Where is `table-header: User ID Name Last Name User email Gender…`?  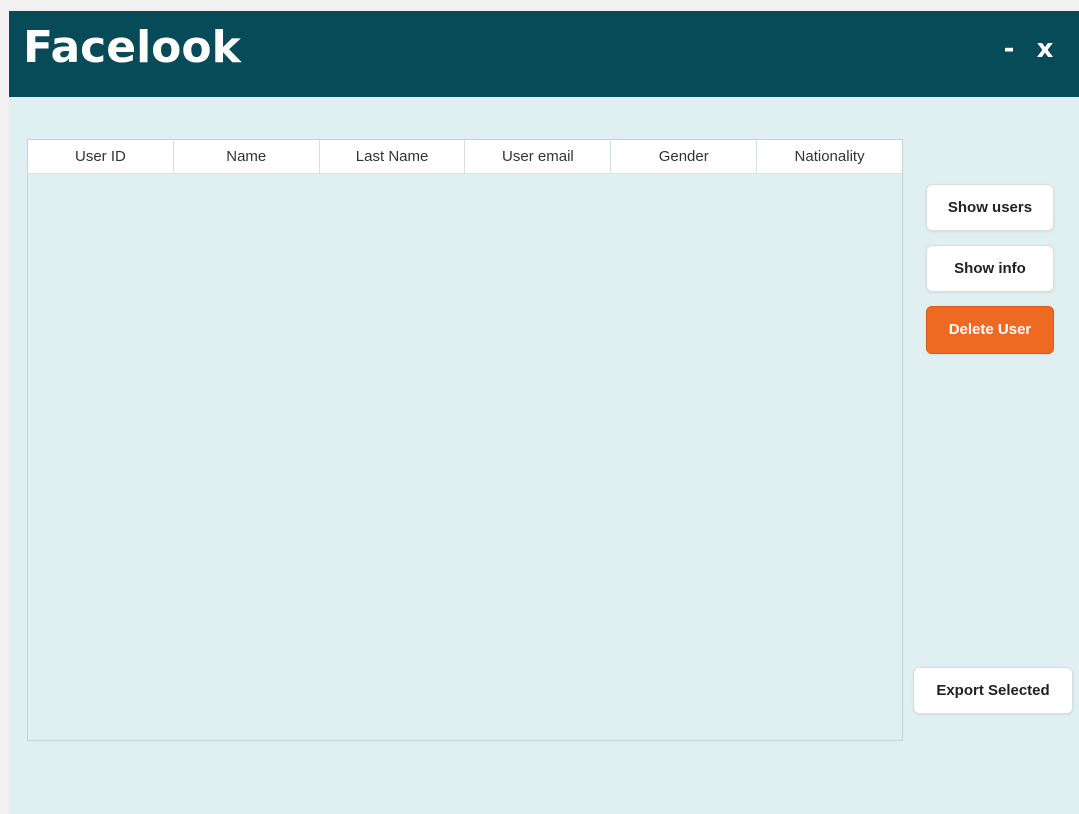 table-header: User ID Name Last Name User email Gender… is located at coordinates (465, 157).